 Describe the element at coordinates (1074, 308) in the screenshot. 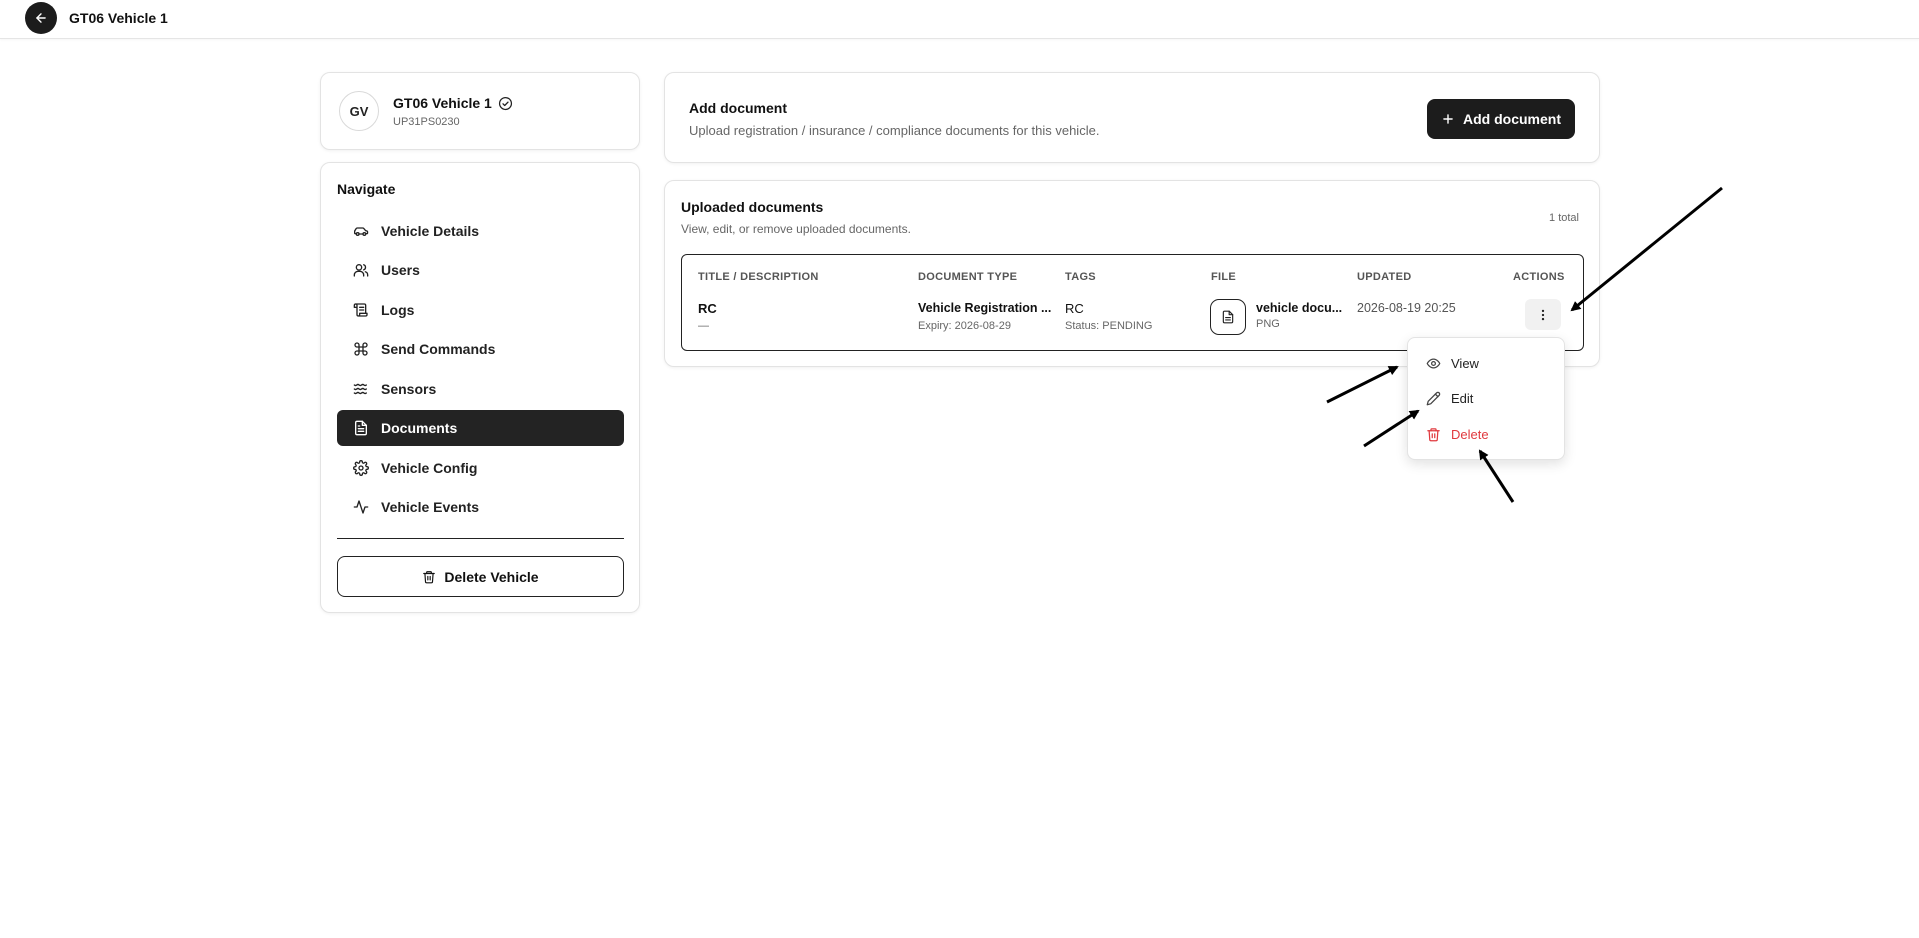

I see `doc-tag: RC` at that location.